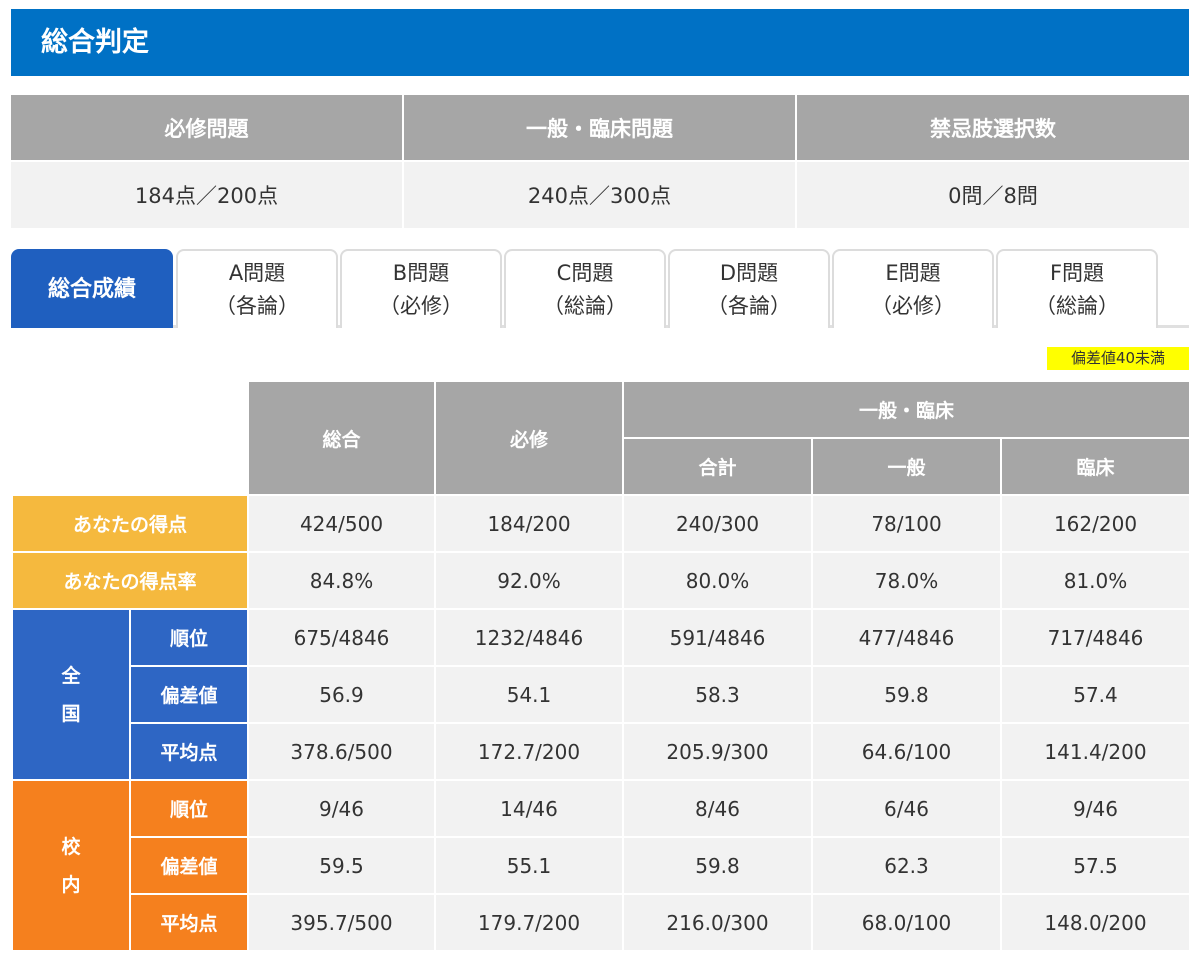  I want to click on group-char: 全, so click(71, 675).